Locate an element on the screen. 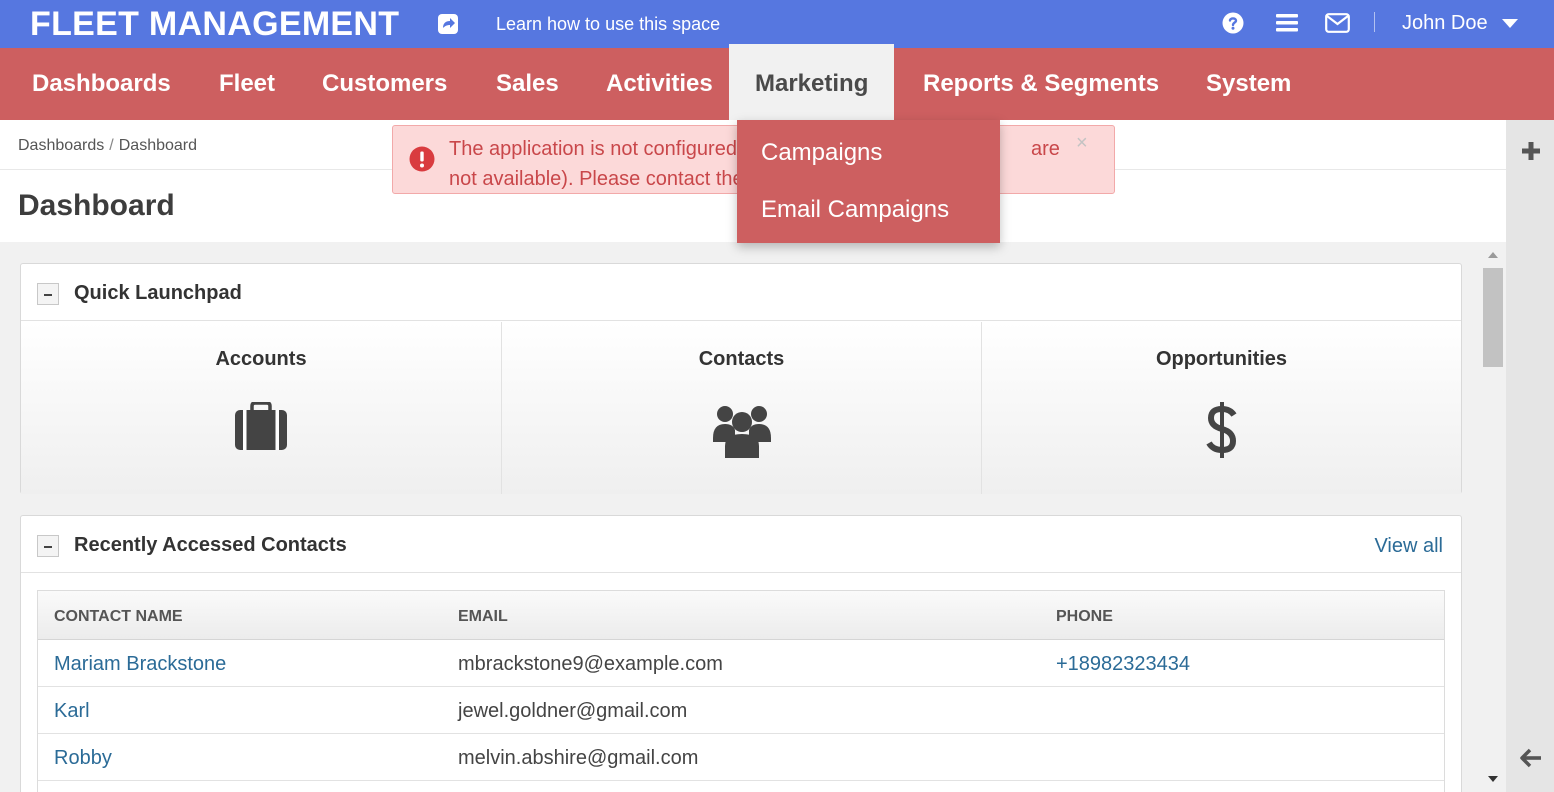 The image size is (1554, 792). scrollbar is located at coordinates (1493, 520).